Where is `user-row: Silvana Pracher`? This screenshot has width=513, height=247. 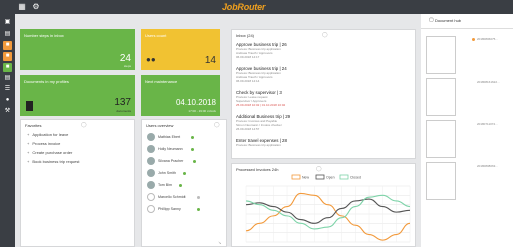
user-row: Silvana Pracher is located at coordinates (187, 161).